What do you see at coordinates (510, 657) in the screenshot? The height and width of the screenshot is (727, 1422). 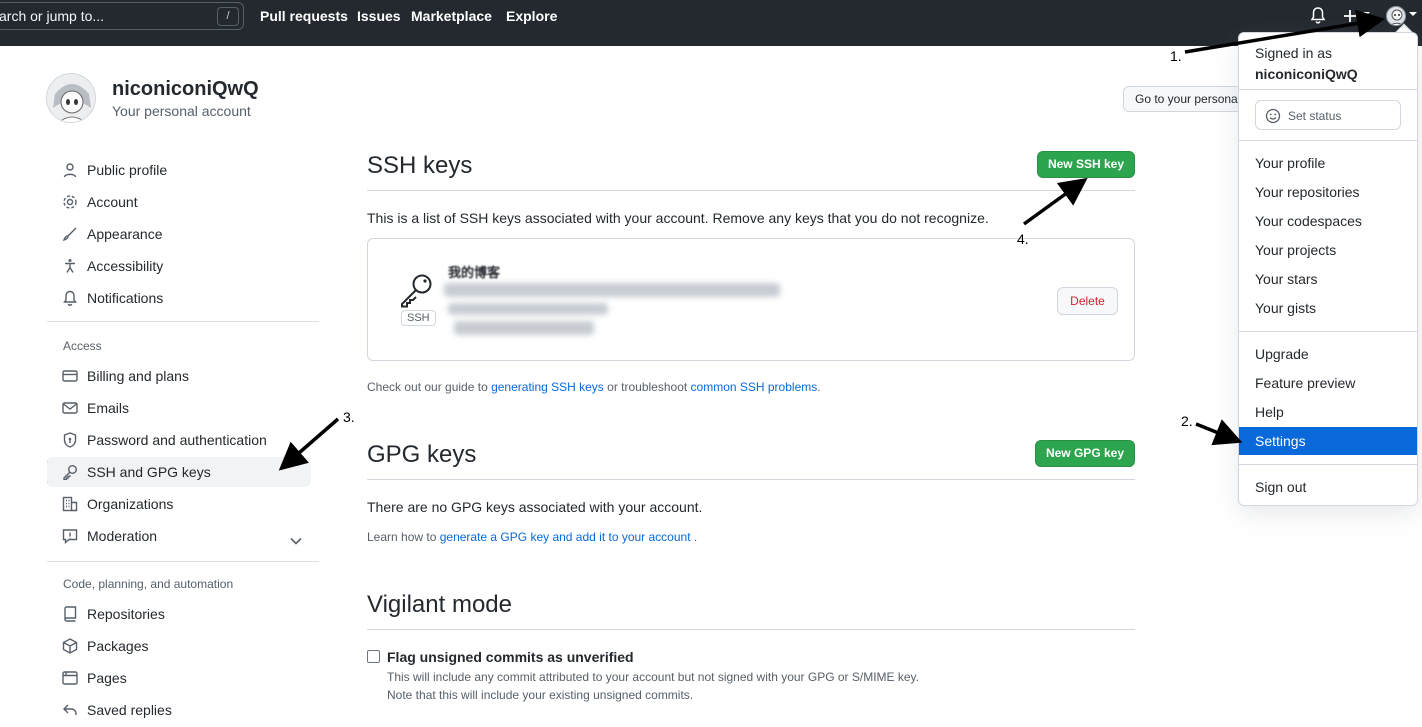 I see `flag-unsigned-label: Flag unsigned commits as unverified` at bounding box center [510, 657].